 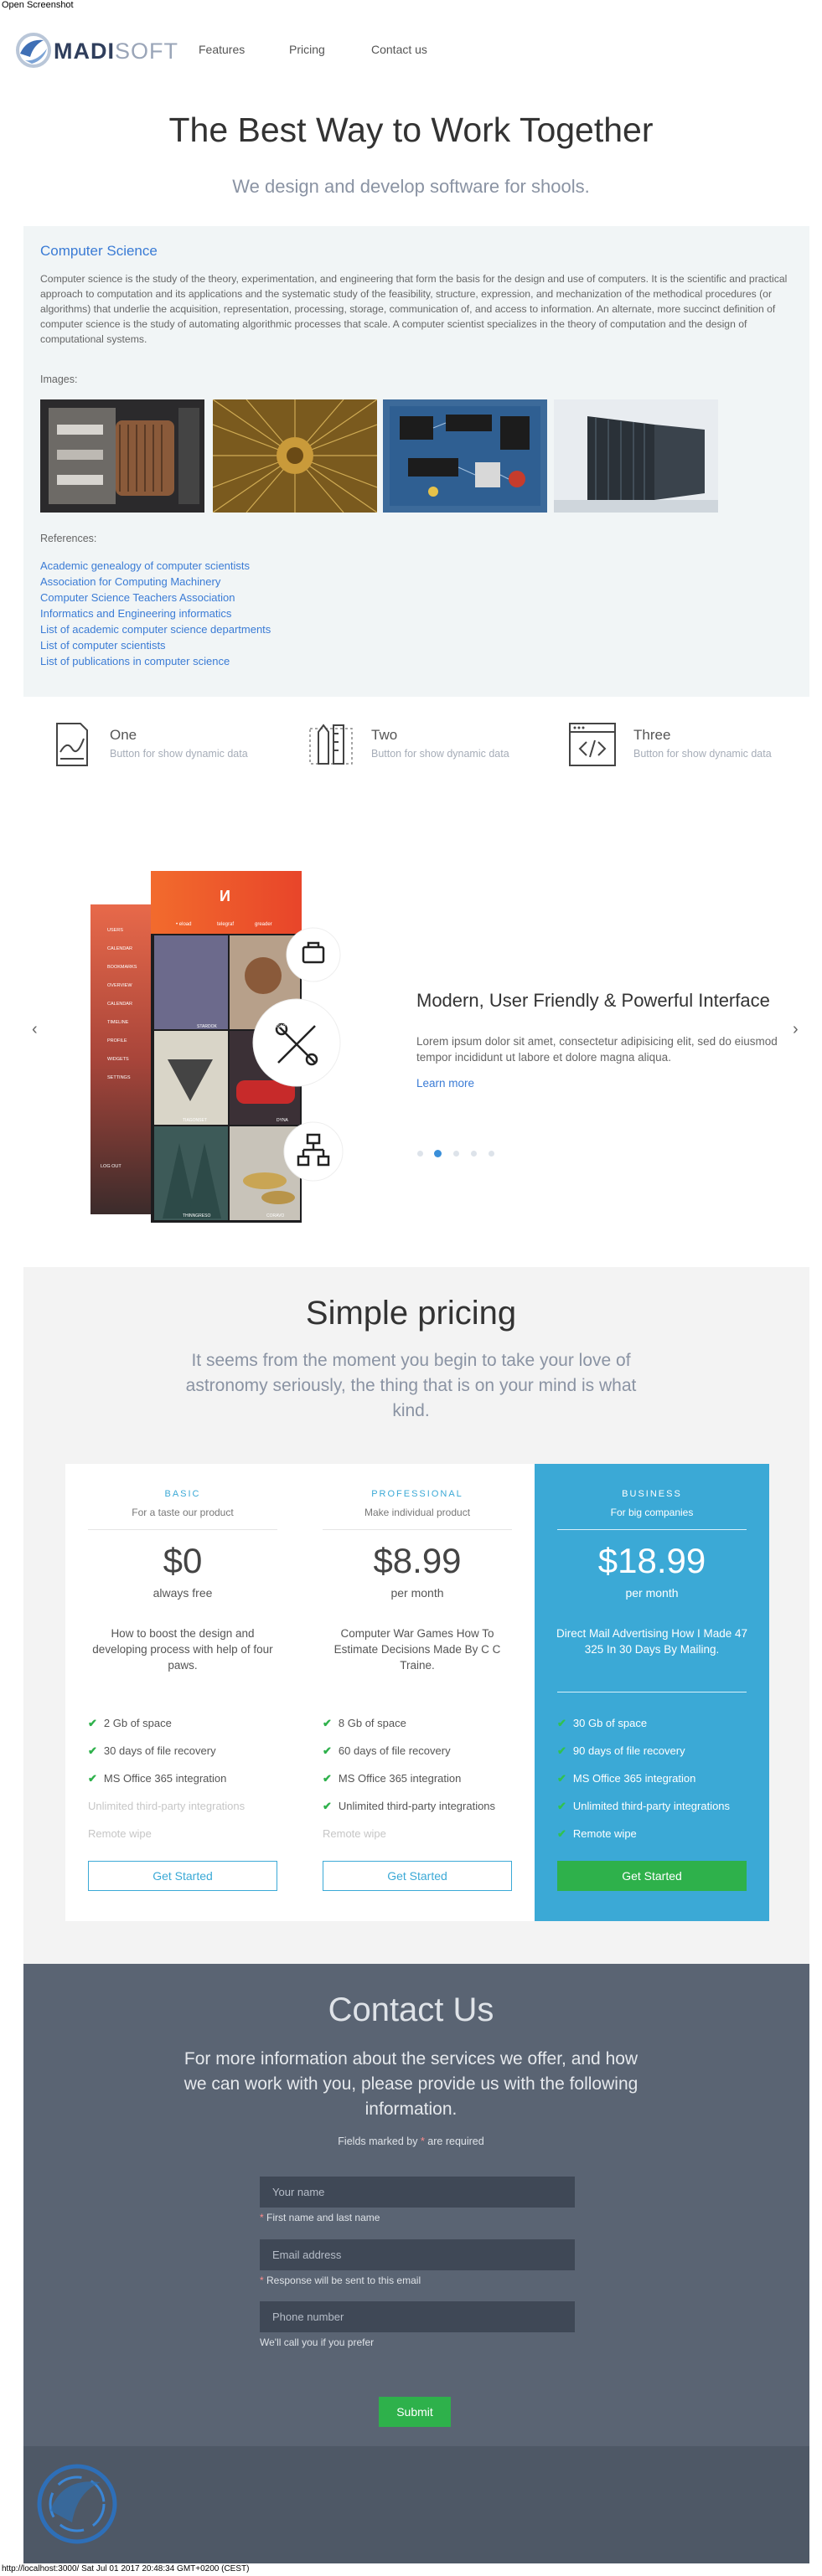 I want to click on brand-name-light: SOFT, so click(x=146, y=51).